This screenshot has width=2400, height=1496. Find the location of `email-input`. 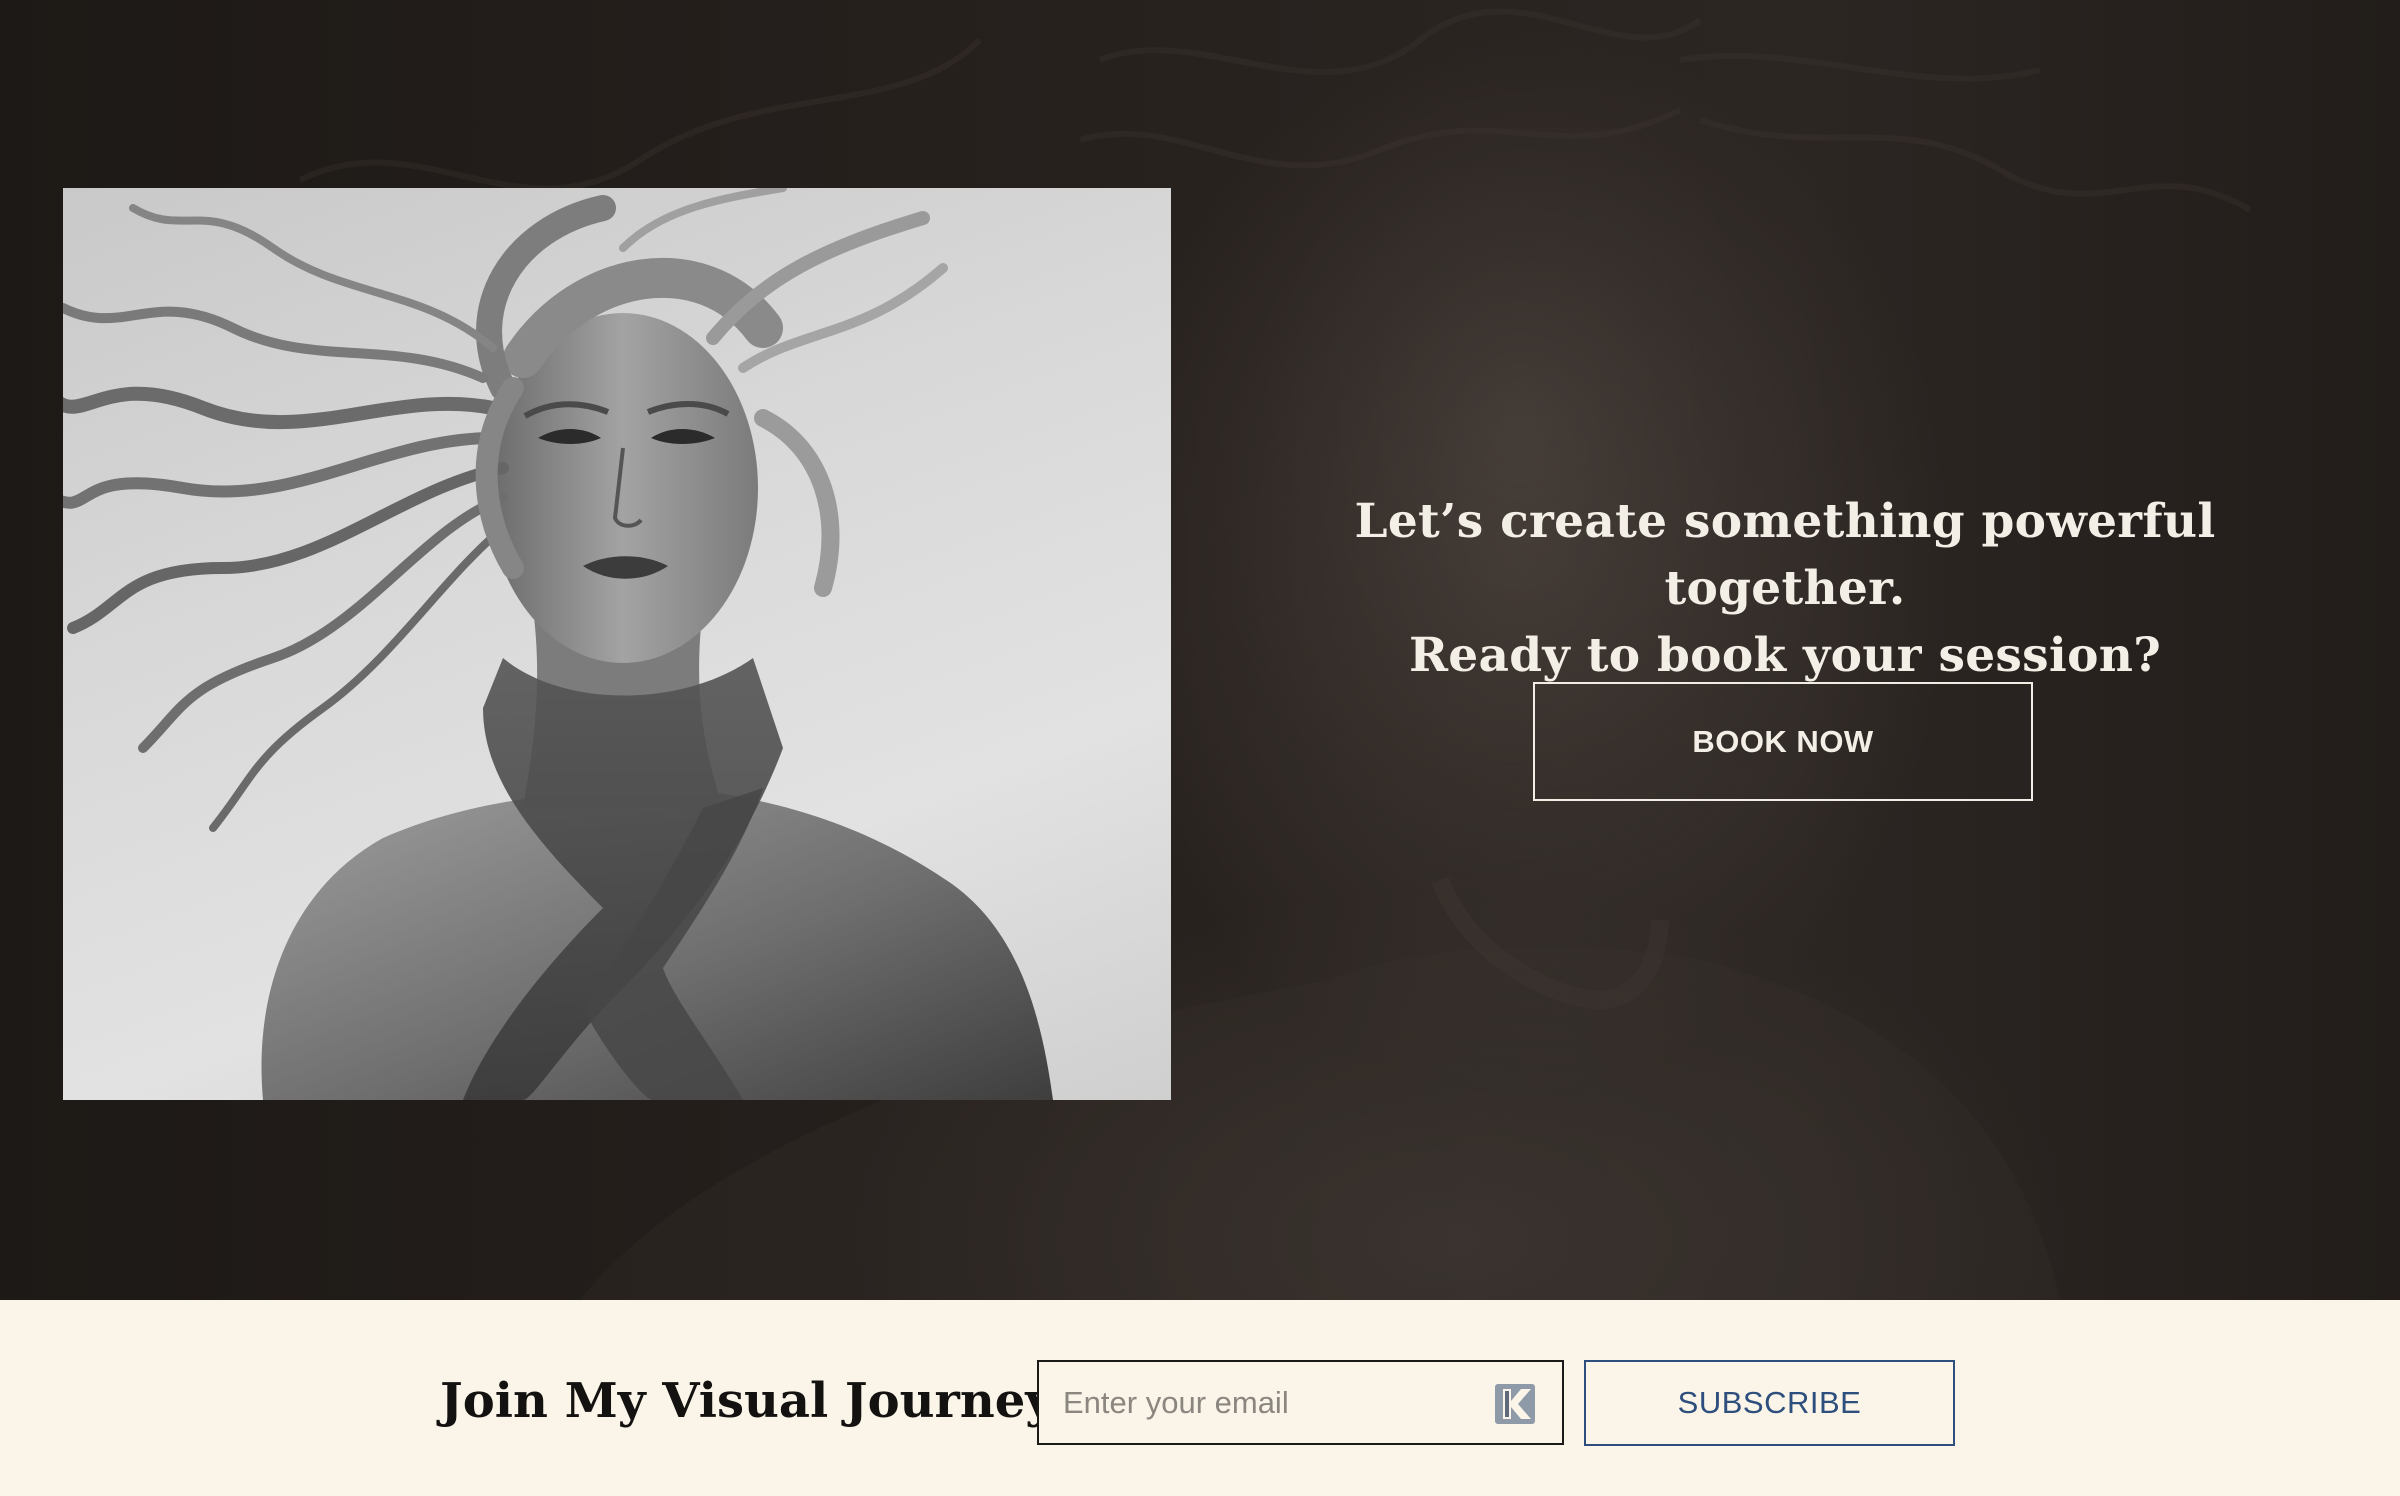

email-input is located at coordinates (1259, 1402).